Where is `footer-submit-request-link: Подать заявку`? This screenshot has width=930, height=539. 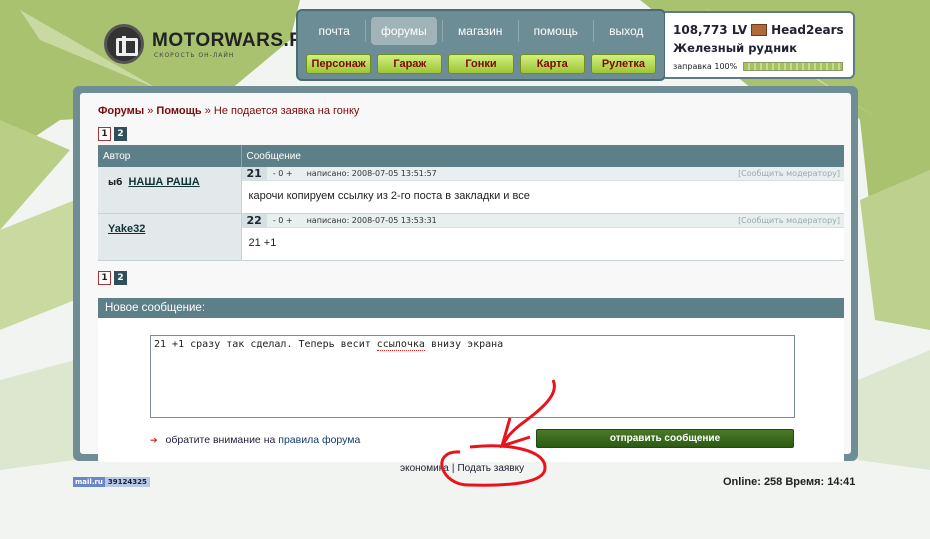
footer-submit-request-link: Подать заявку is located at coordinates (490, 468).